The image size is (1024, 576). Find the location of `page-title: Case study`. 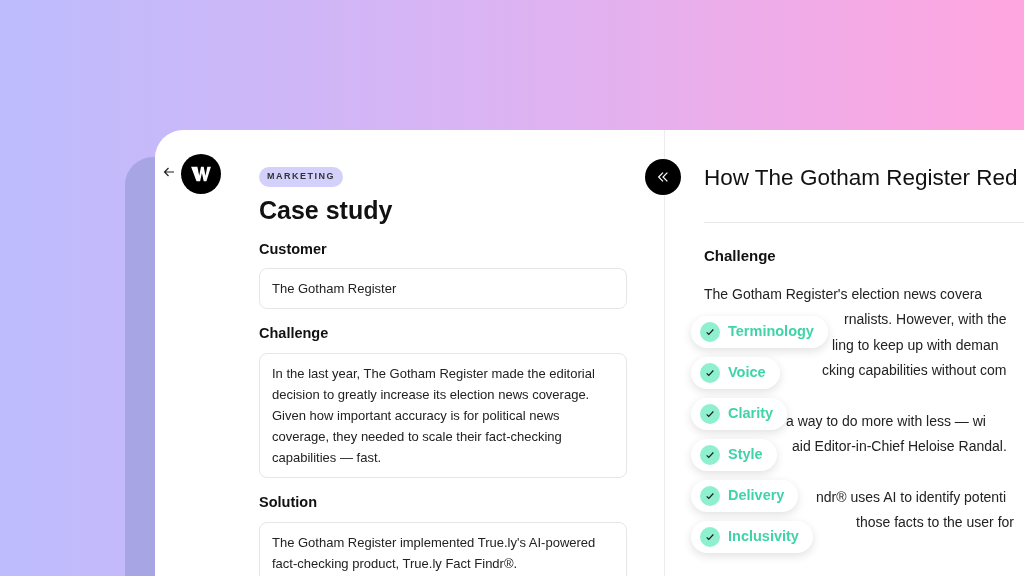

page-title: Case study is located at coordinates (326, 209).